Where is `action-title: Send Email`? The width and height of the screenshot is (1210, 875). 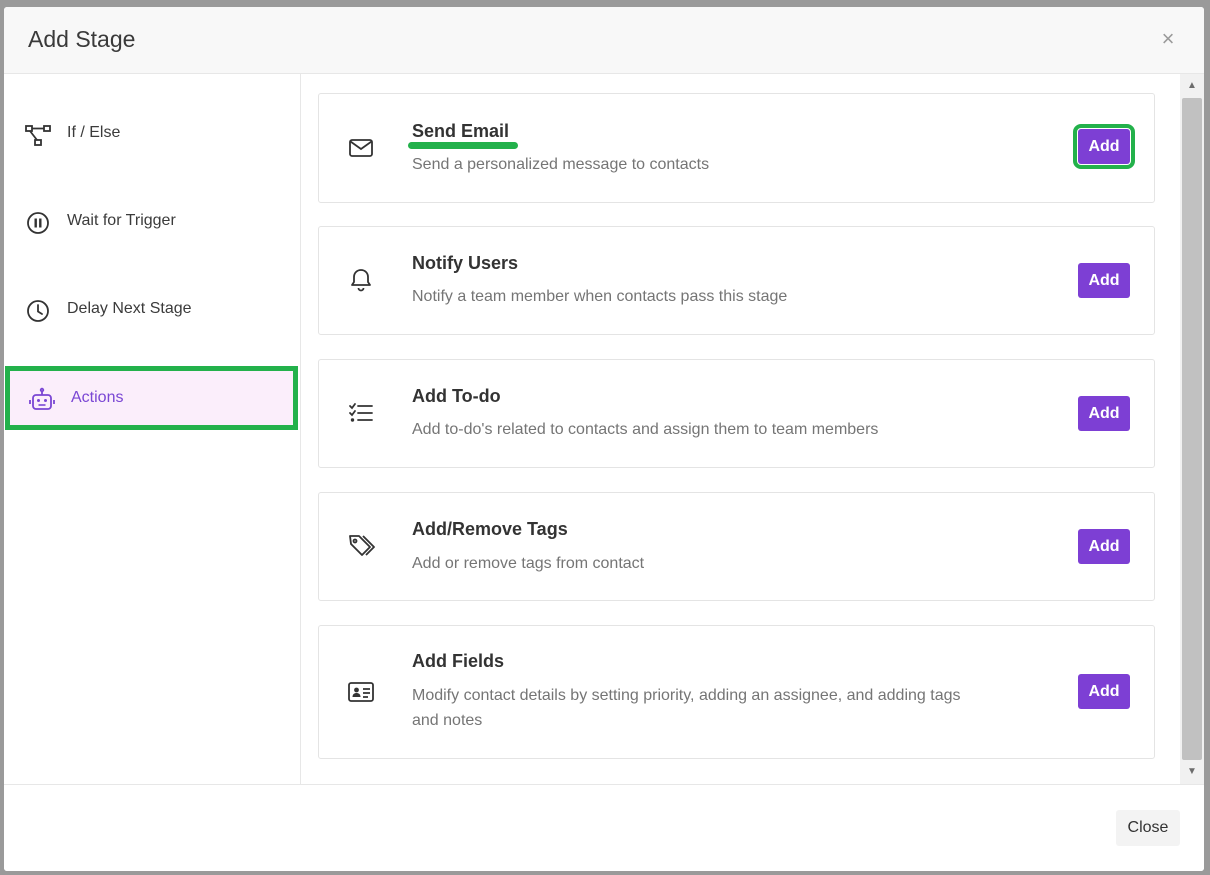 action-title: Send Email is located at coordinates (461, 131).